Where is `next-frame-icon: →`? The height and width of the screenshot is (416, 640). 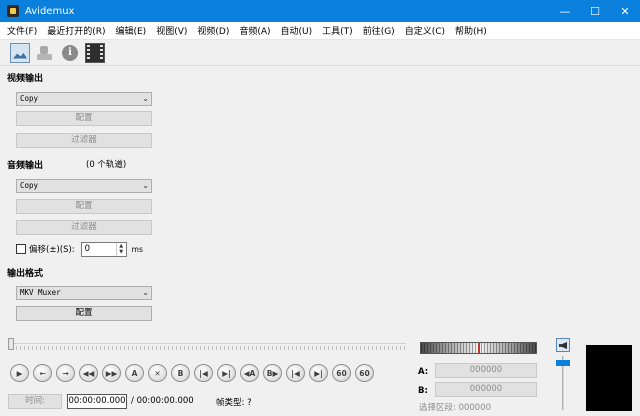 next-frame-icon: → is located at coordinates (65, 373).